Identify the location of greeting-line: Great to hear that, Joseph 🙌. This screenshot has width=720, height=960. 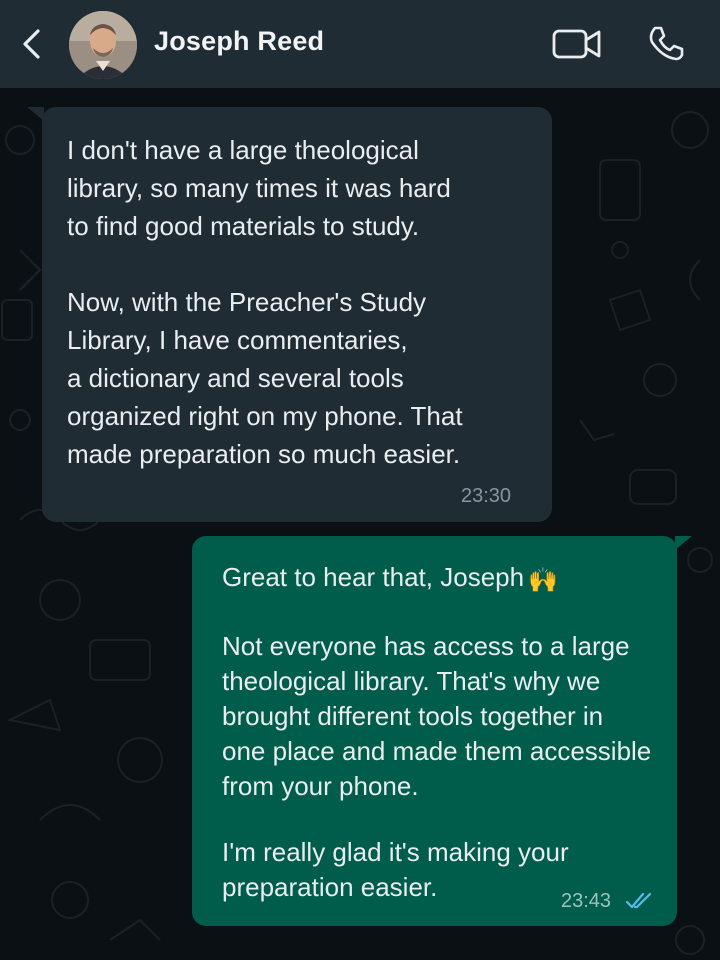
(390, 579).